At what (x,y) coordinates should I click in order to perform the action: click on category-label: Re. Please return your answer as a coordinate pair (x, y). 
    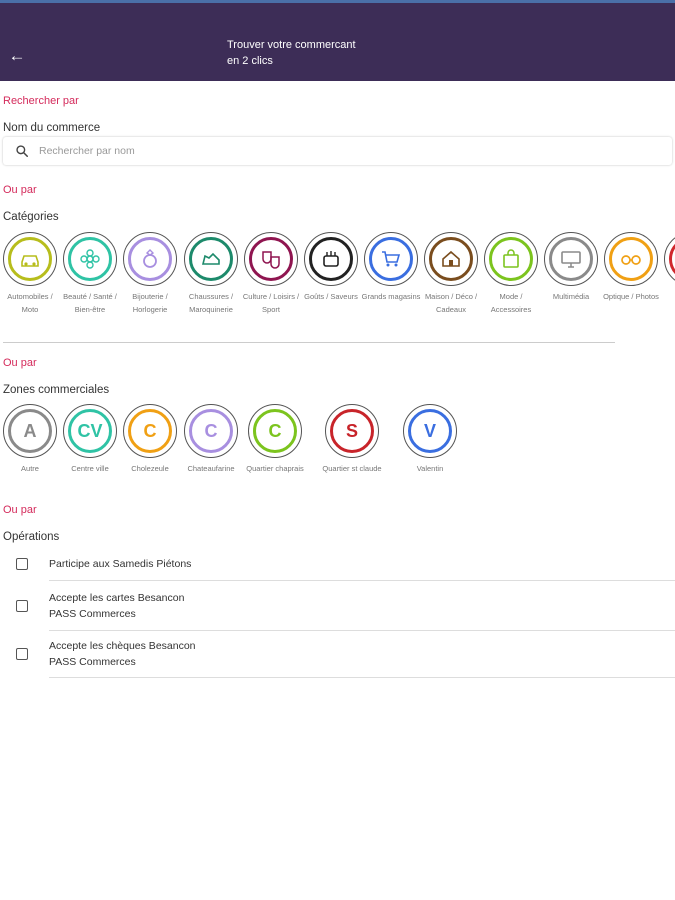
    Looking at the image, I should click on (668, 297).